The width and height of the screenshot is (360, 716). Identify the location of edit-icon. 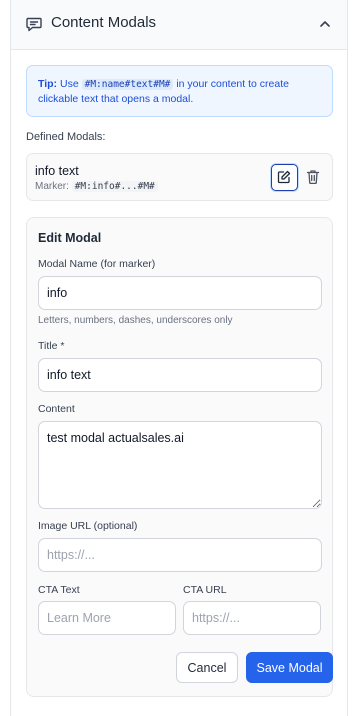
(284, 177).